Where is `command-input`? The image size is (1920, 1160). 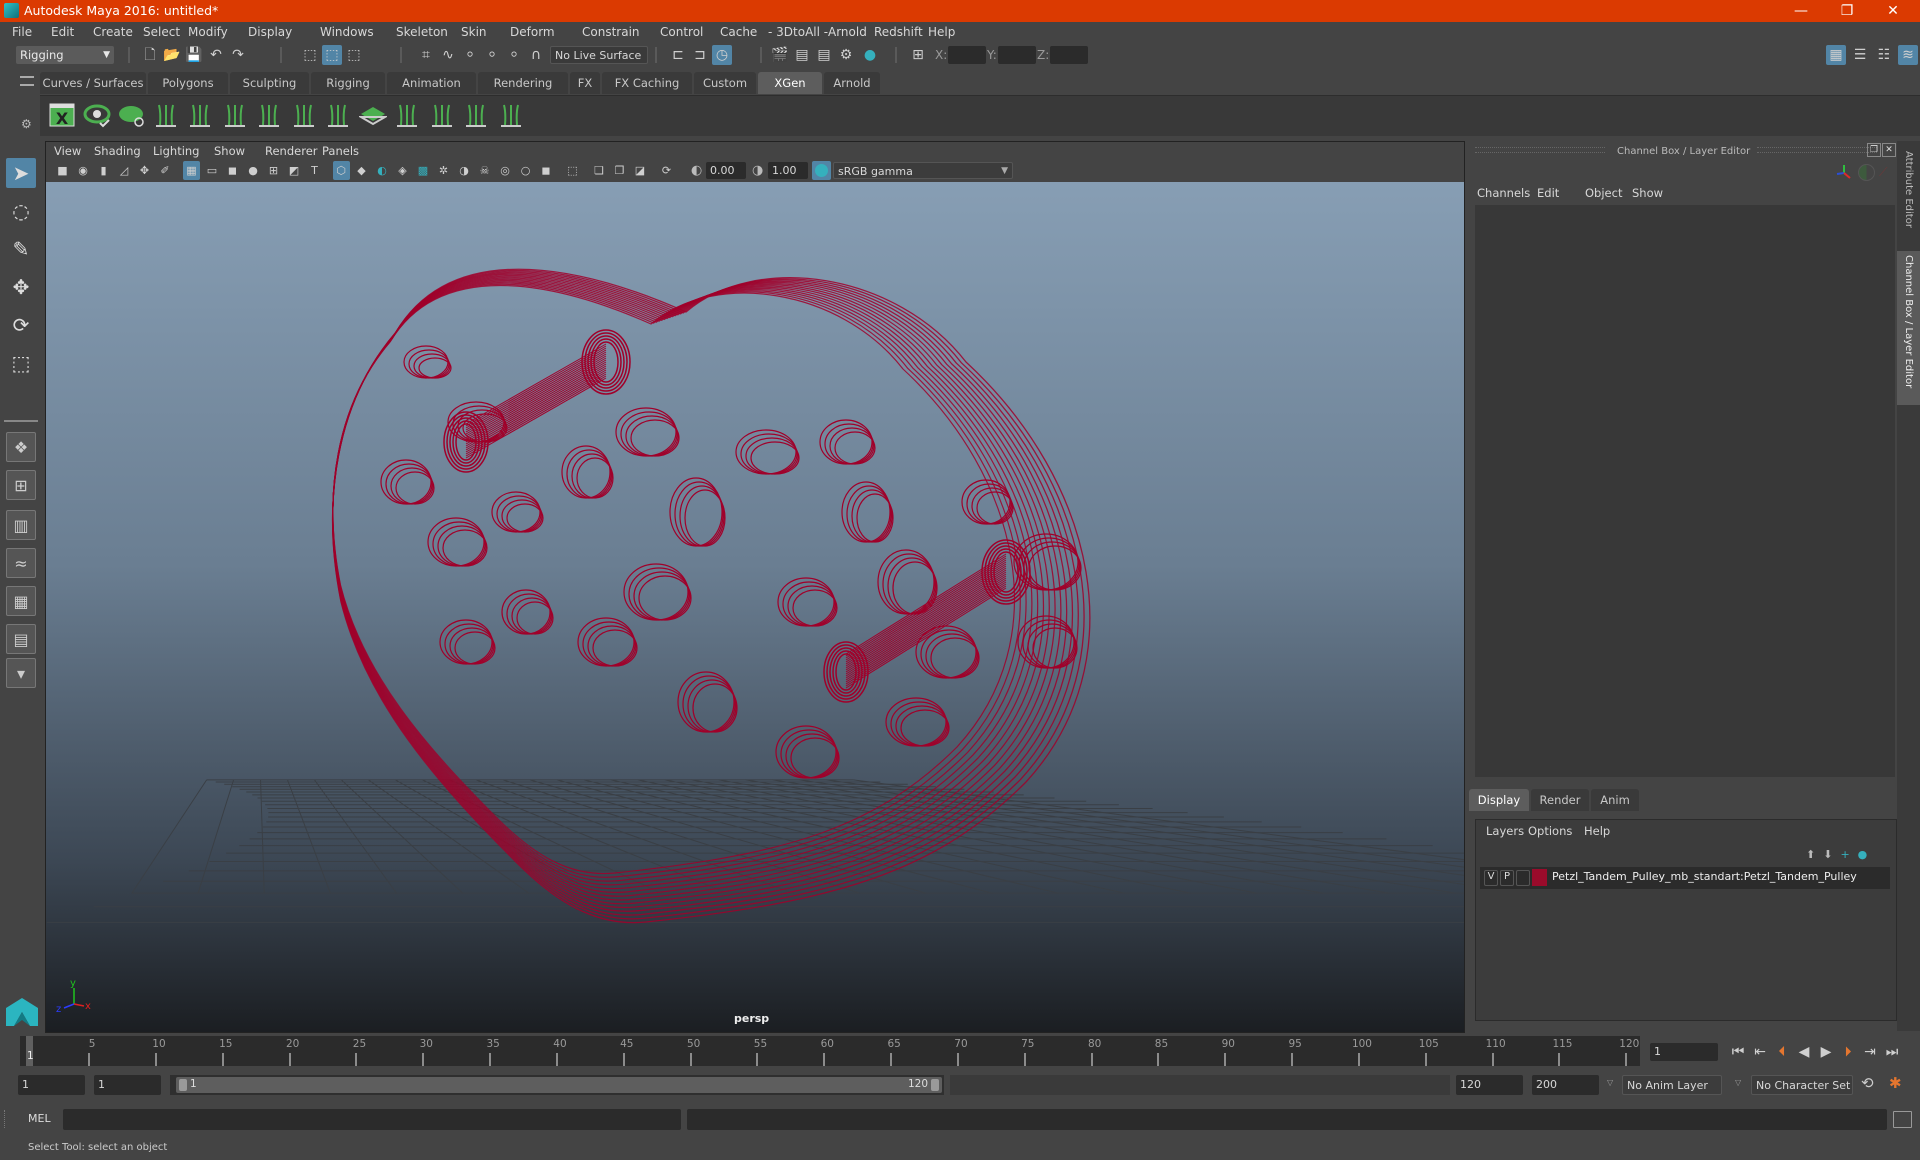
command-input is located at coordinates (372, 1119).